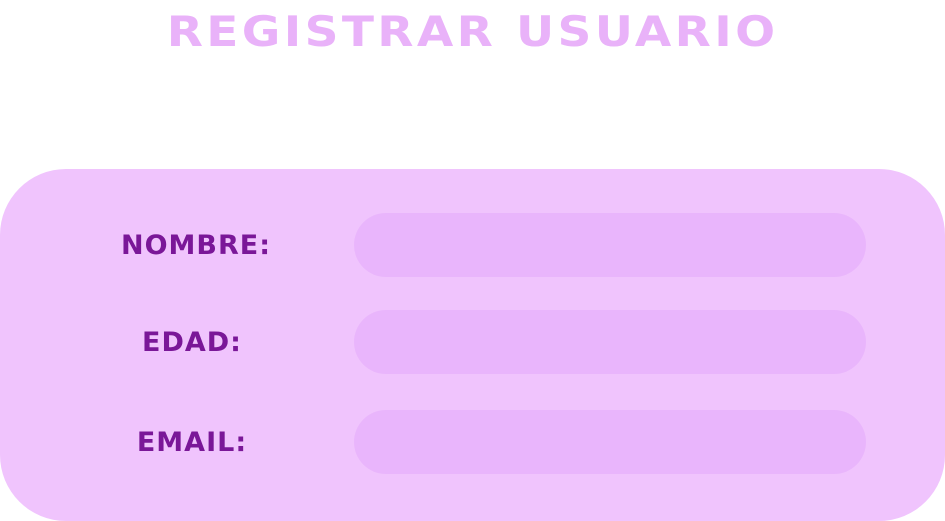  Describe the element at coordinates (192, 442) in the screenshot. I see `email-label: EMAIL:` at that location.